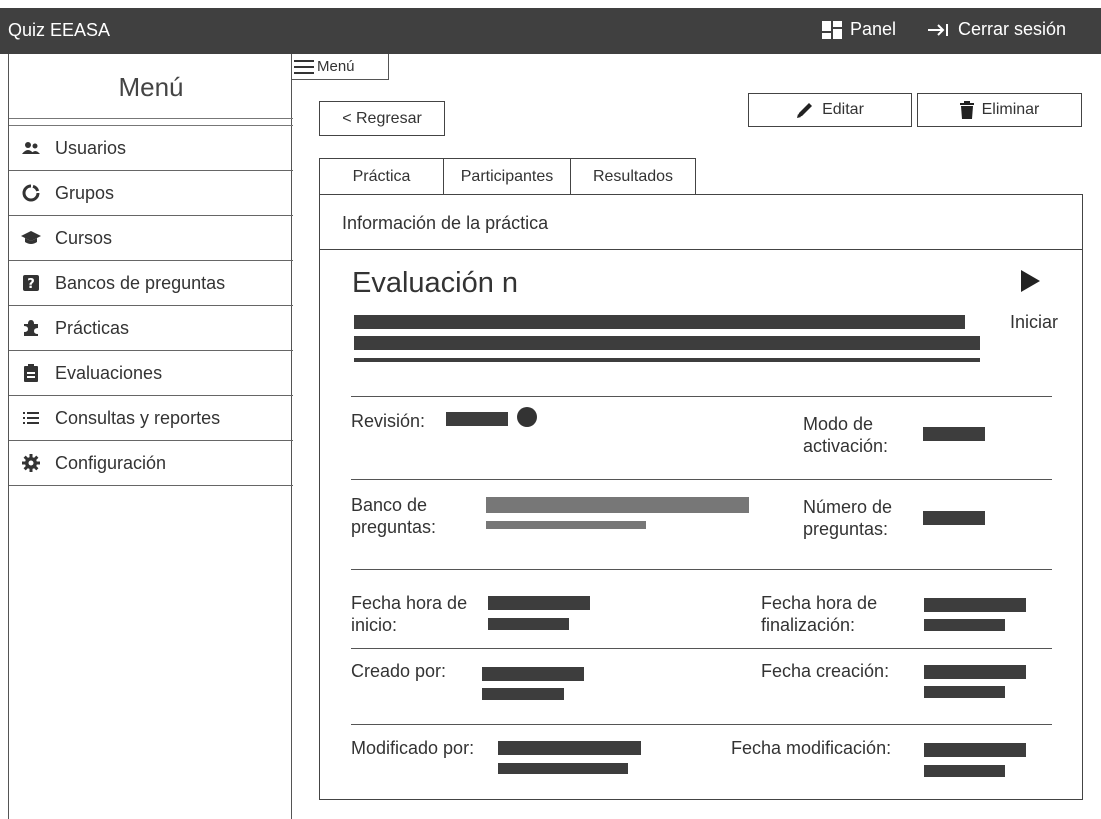 The width and height of the screenshot is (1101, 819). Describe the element at coordinates (825, 671) in the screenshot. I see `created-date-label: Fecha creación:` at that location.